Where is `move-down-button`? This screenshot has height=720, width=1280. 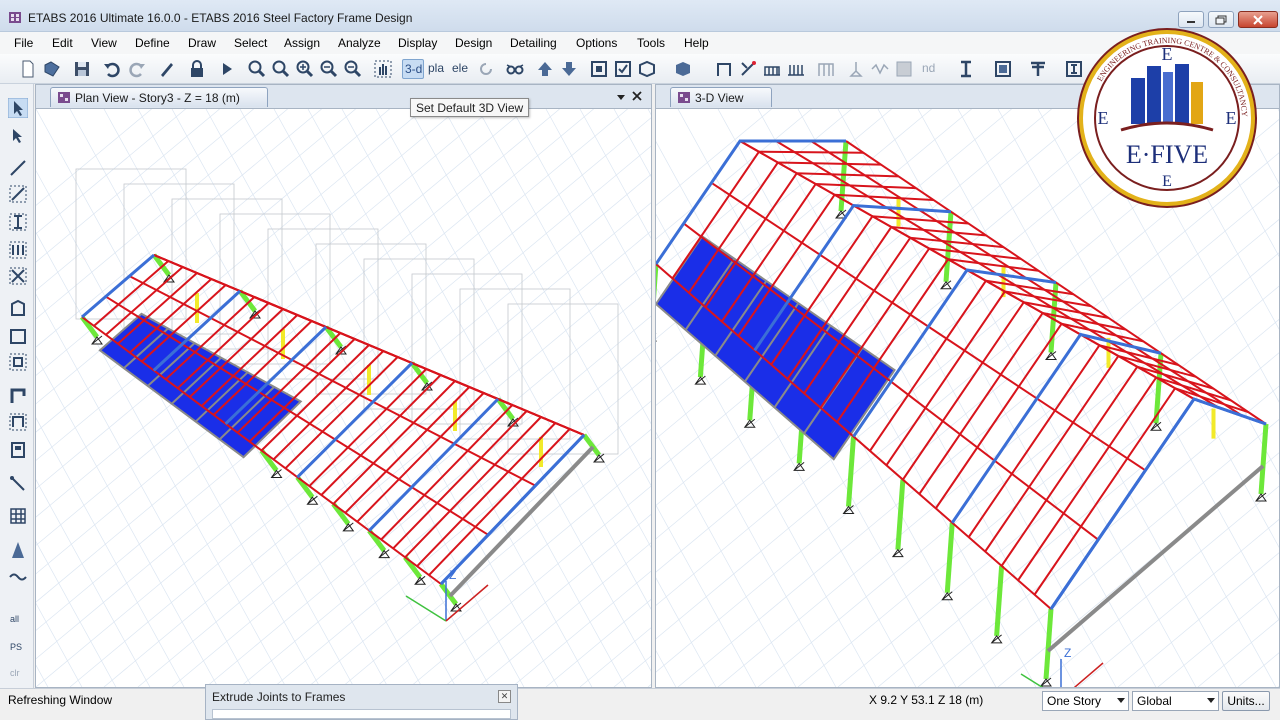
move-down-button is located at coordinates (569, 69).